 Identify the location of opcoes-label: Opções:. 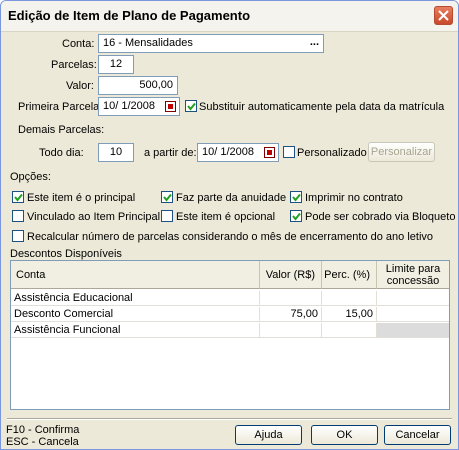
(30, 177).